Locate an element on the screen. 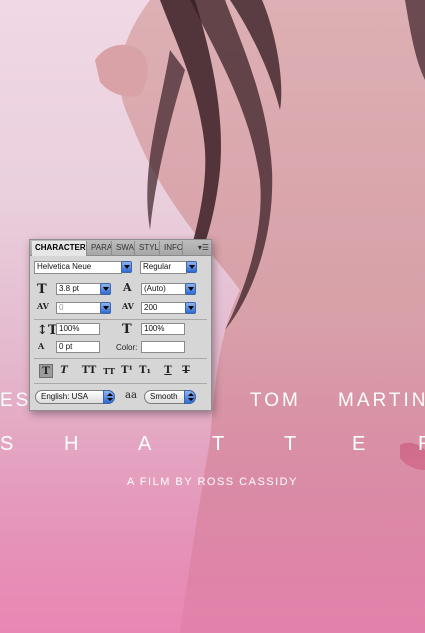 The height and width of the screenshot is (633, 425). tracking-field: 200 is located at coordinates (163, 308).